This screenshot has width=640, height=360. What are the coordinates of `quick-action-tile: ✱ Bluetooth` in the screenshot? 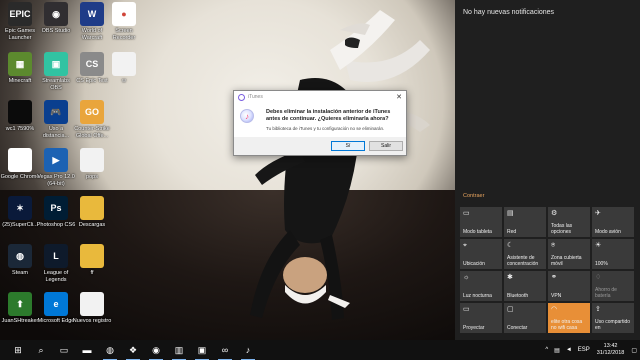 It's located at (525, 286).